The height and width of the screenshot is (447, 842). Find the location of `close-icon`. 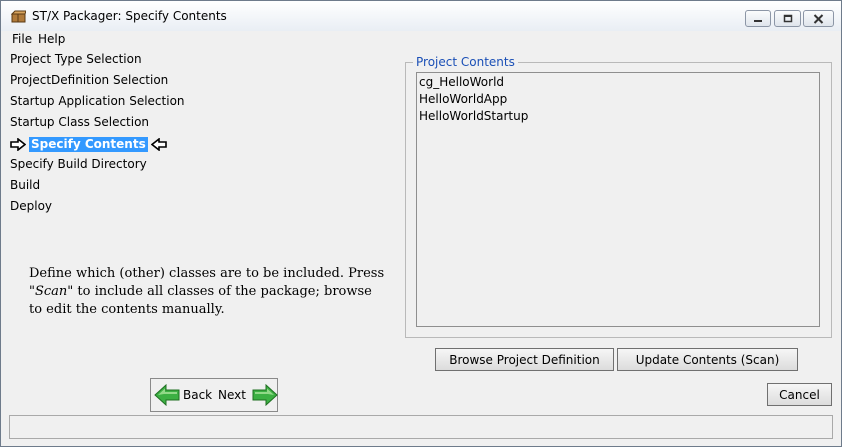

close-icon is located at coordinates (818, 18).